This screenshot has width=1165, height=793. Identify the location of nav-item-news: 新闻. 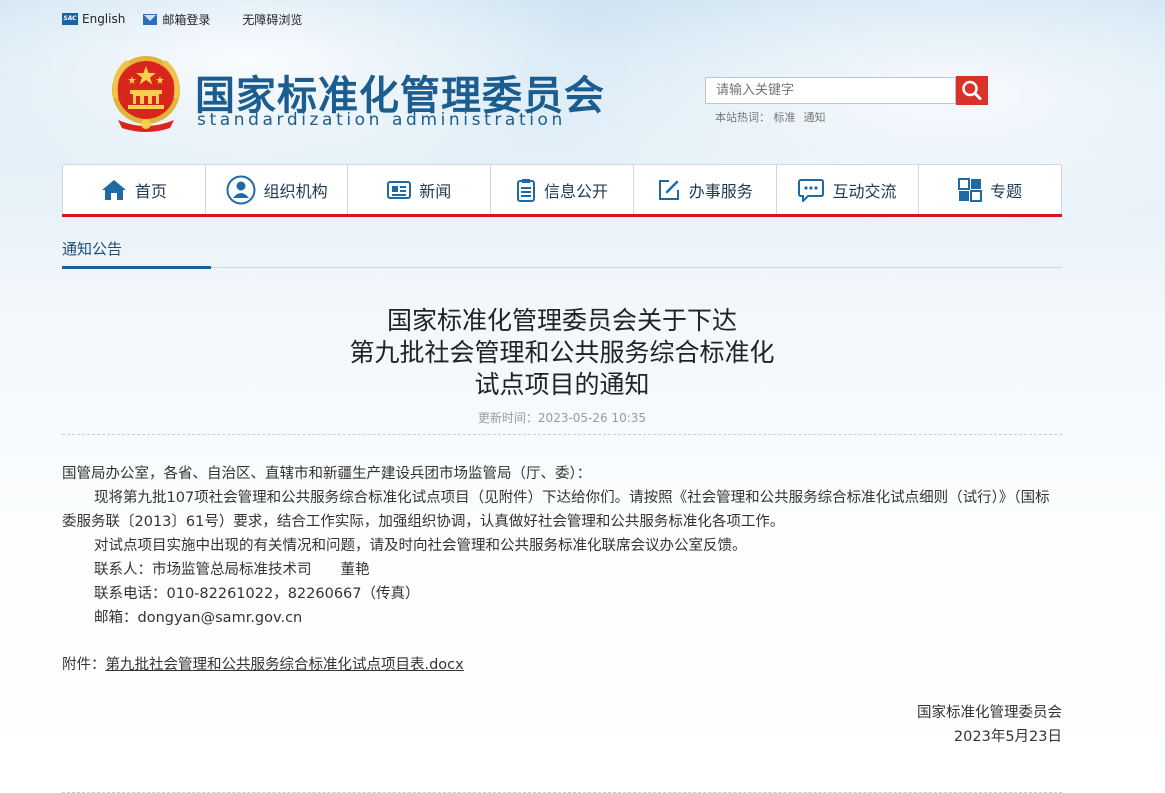
(420, 190).